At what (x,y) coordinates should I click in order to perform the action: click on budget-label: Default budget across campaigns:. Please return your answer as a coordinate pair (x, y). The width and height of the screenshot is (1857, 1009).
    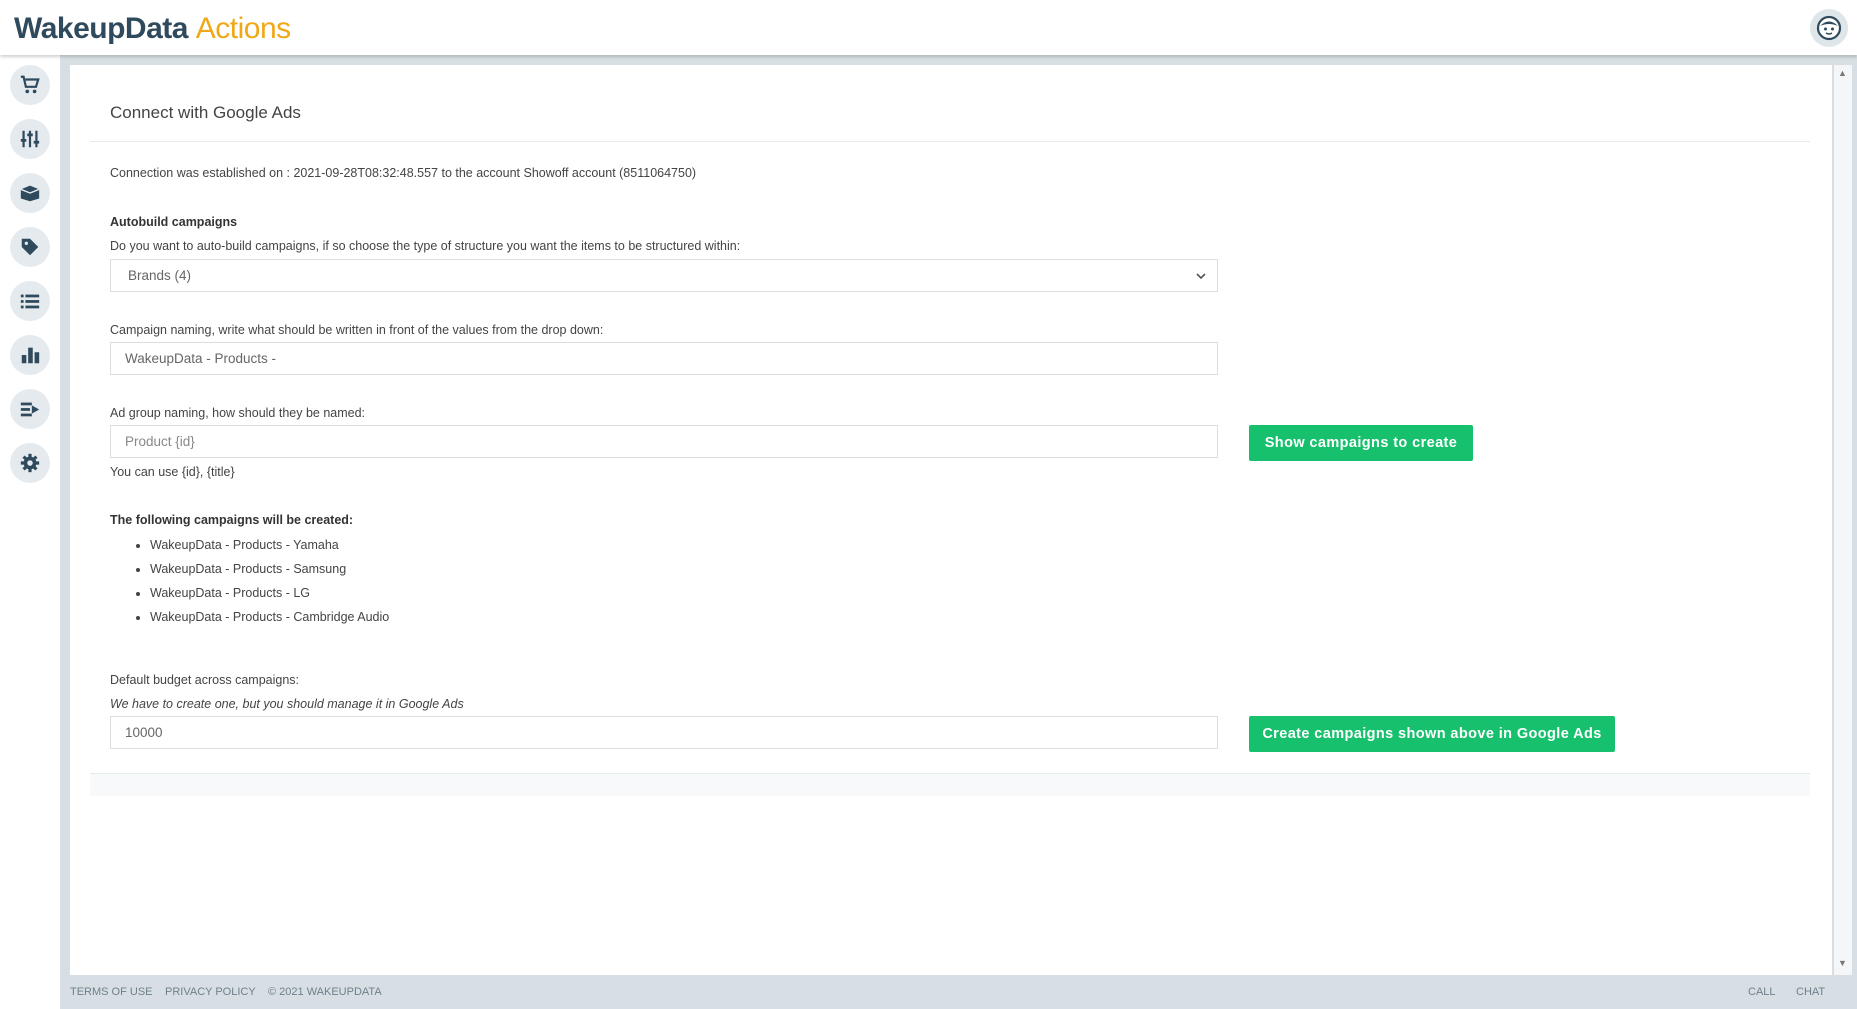
    Looking at the image, I should click on (204, 680).